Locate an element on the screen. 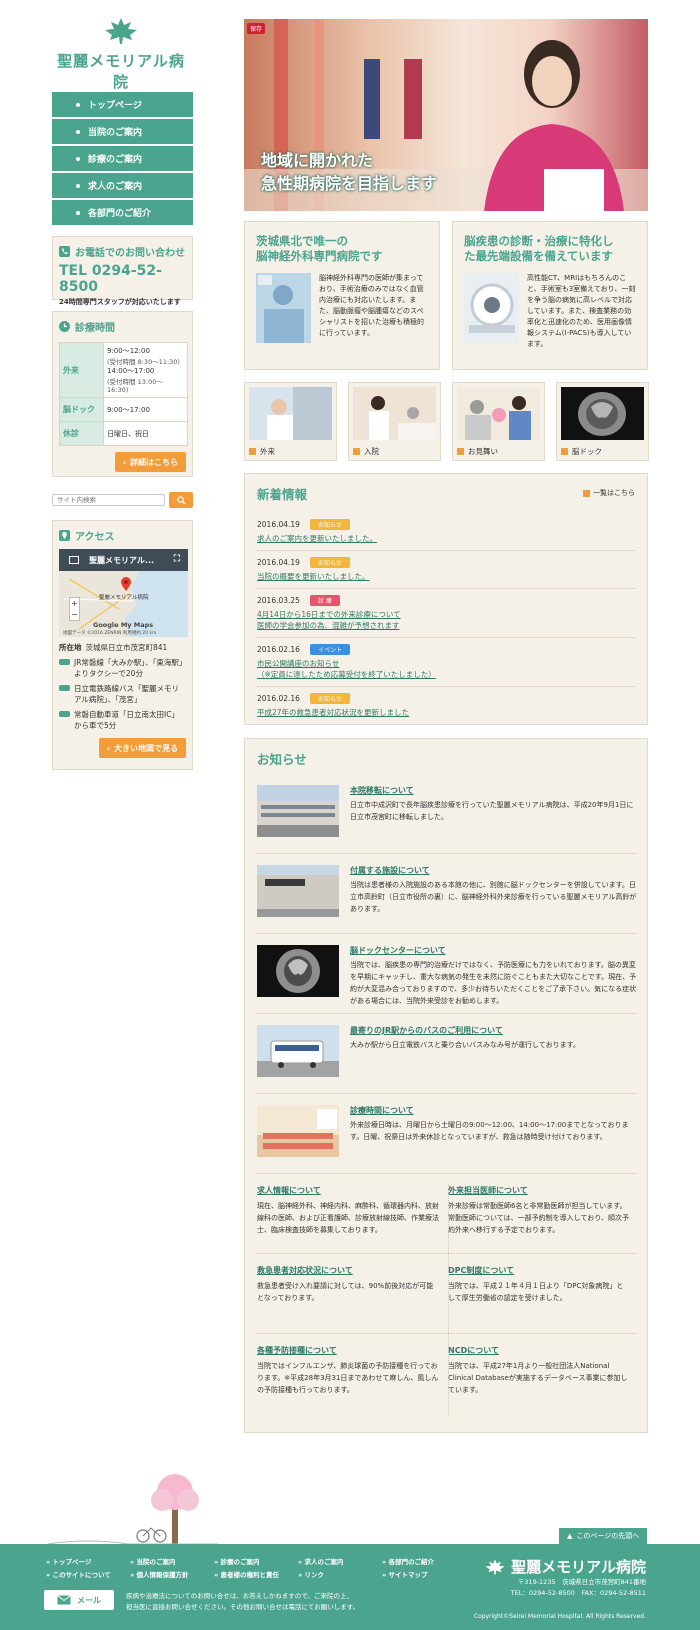 This screenshot has height=1630, width=700. news-item: 2016.04.19 お知らせ 求人のご案内を更新いたしました。 is located at coordinates (446, 532).